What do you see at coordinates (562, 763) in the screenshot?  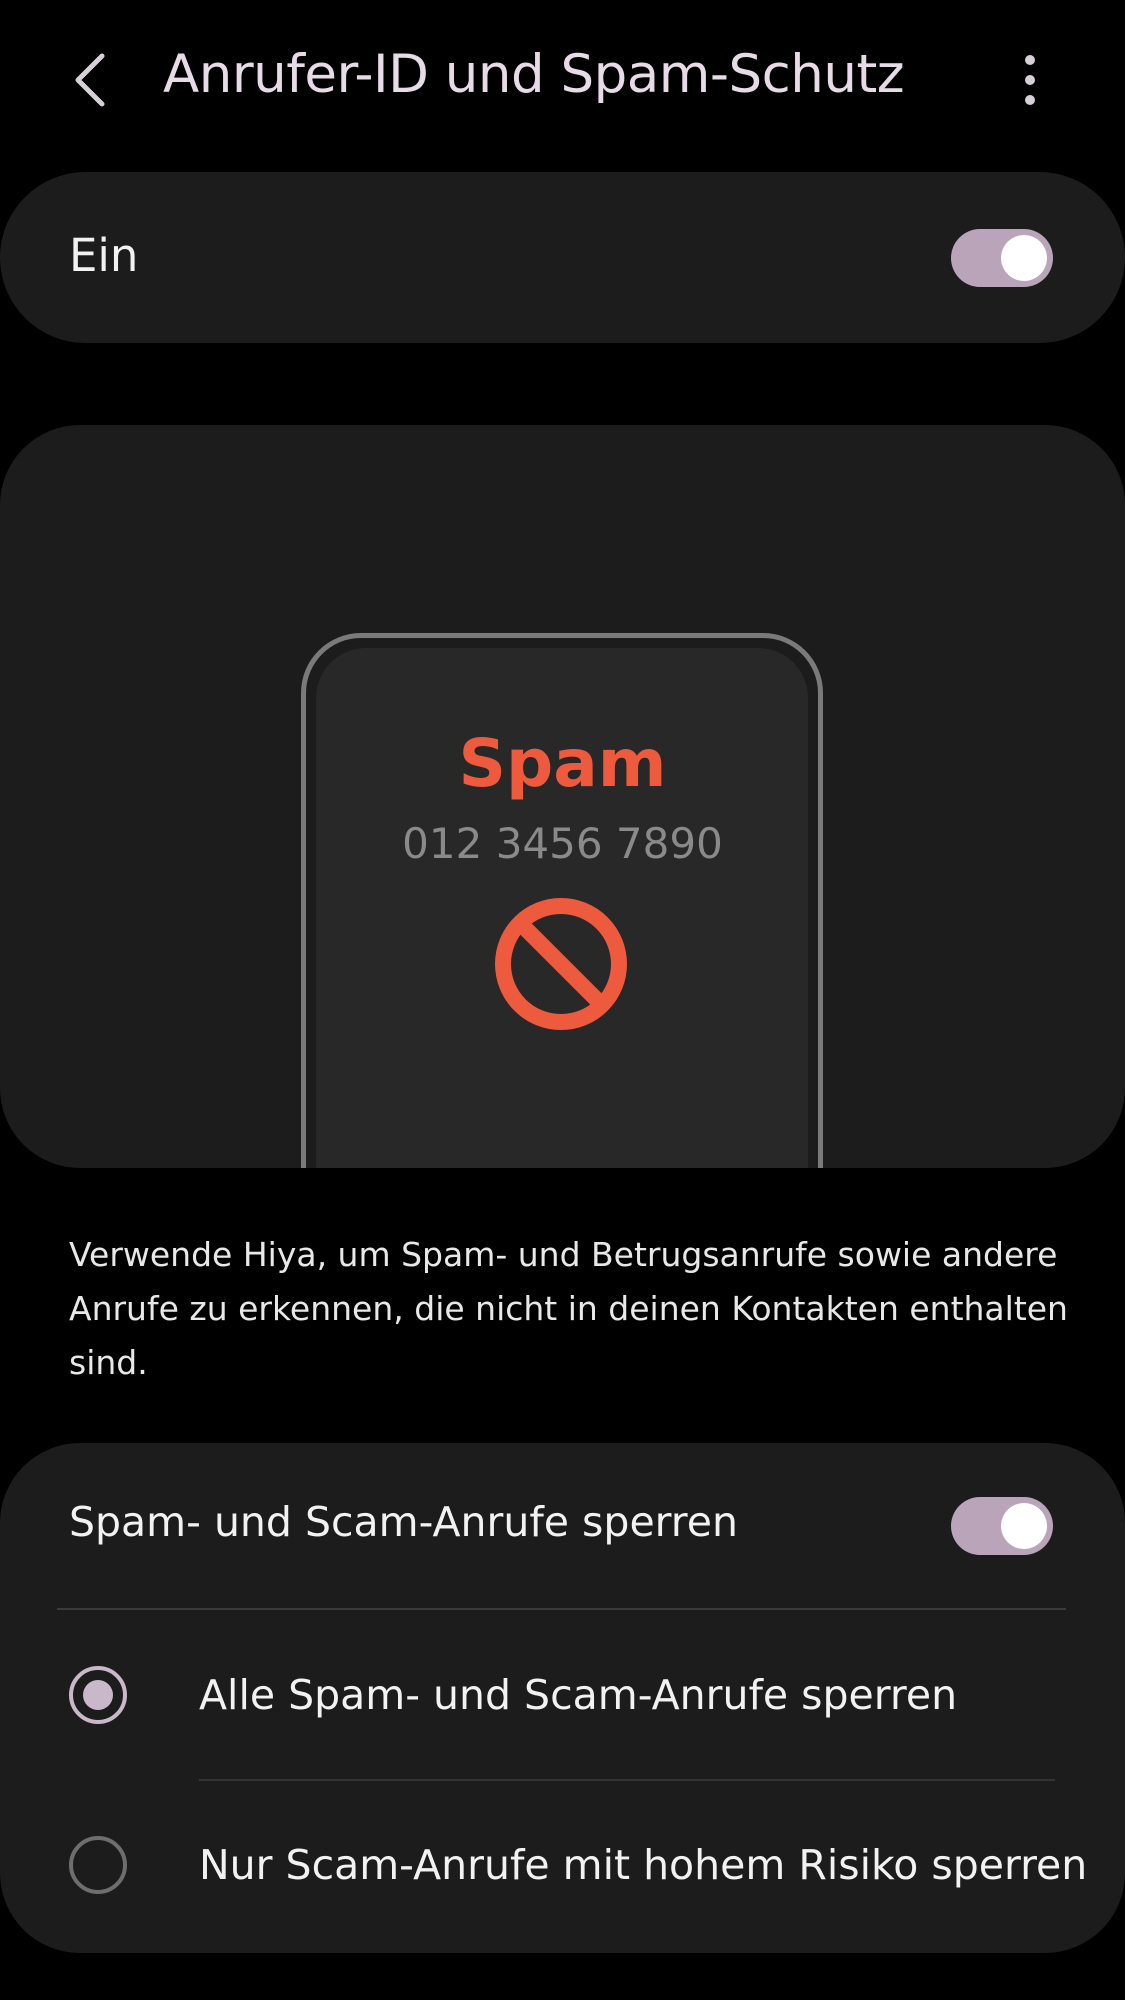 I see `spam-caller-label: Spam` at bounding box center [562, 763].